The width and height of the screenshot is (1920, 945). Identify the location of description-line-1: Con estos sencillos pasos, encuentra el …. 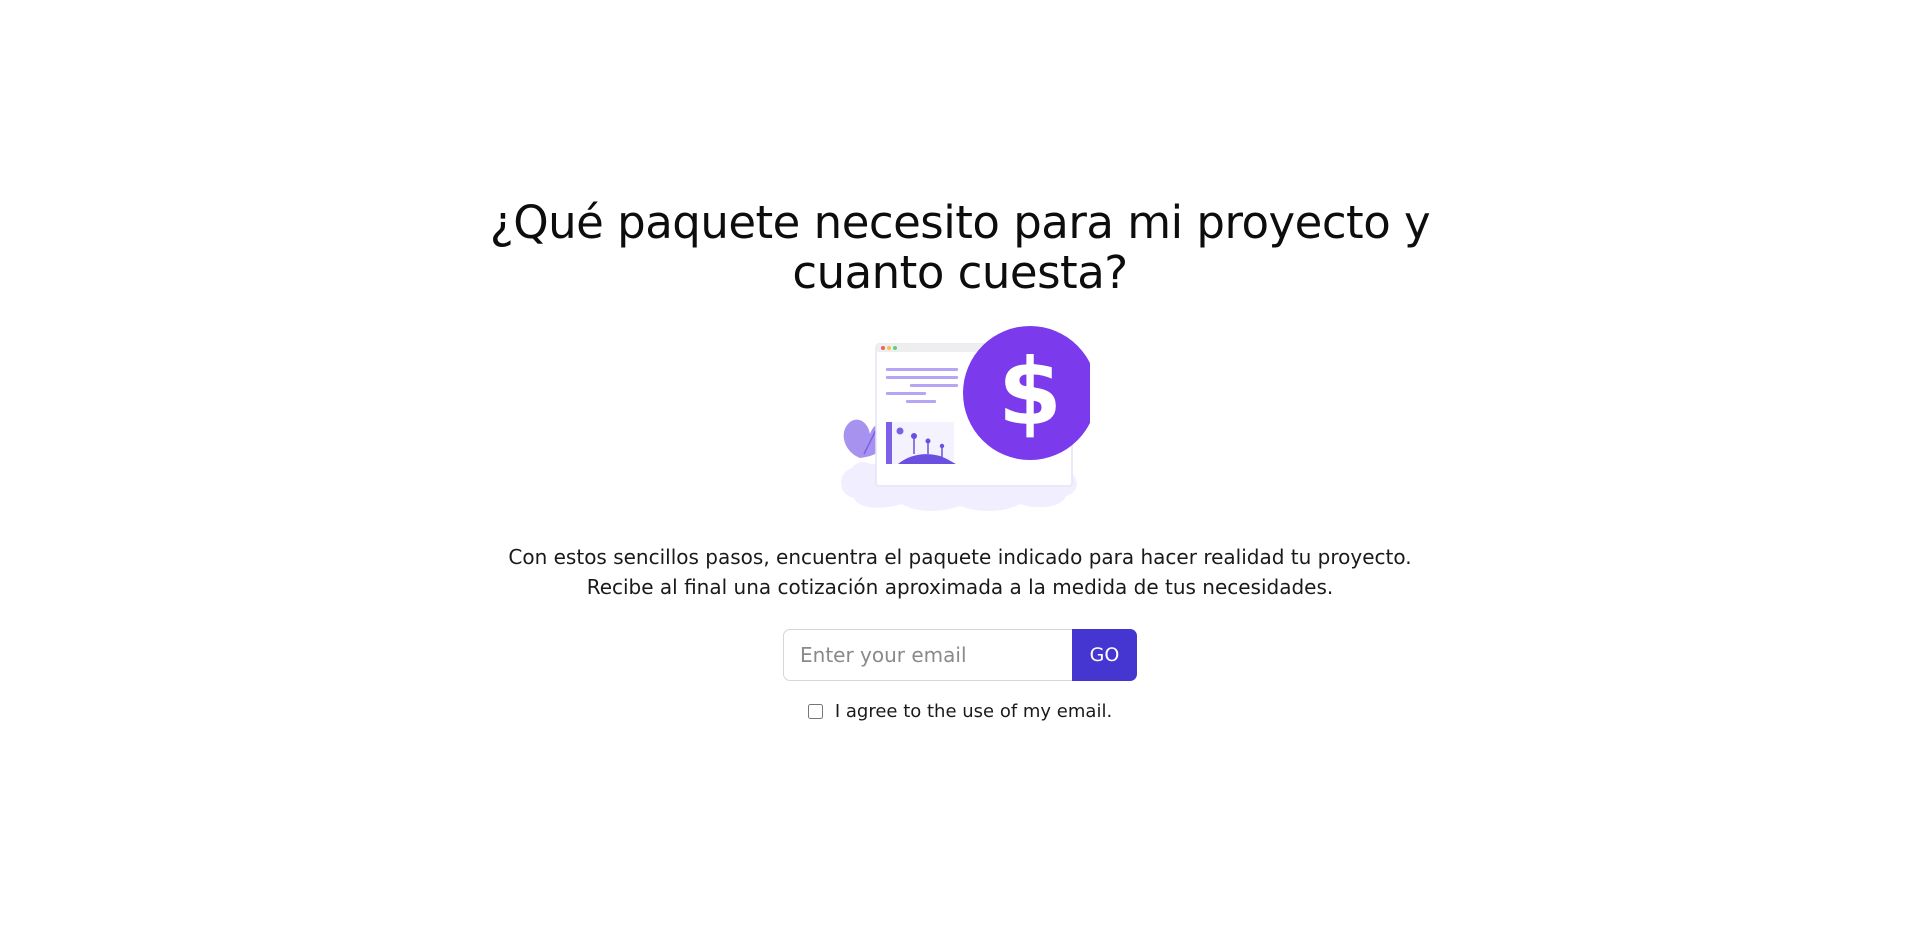
(960, 557).